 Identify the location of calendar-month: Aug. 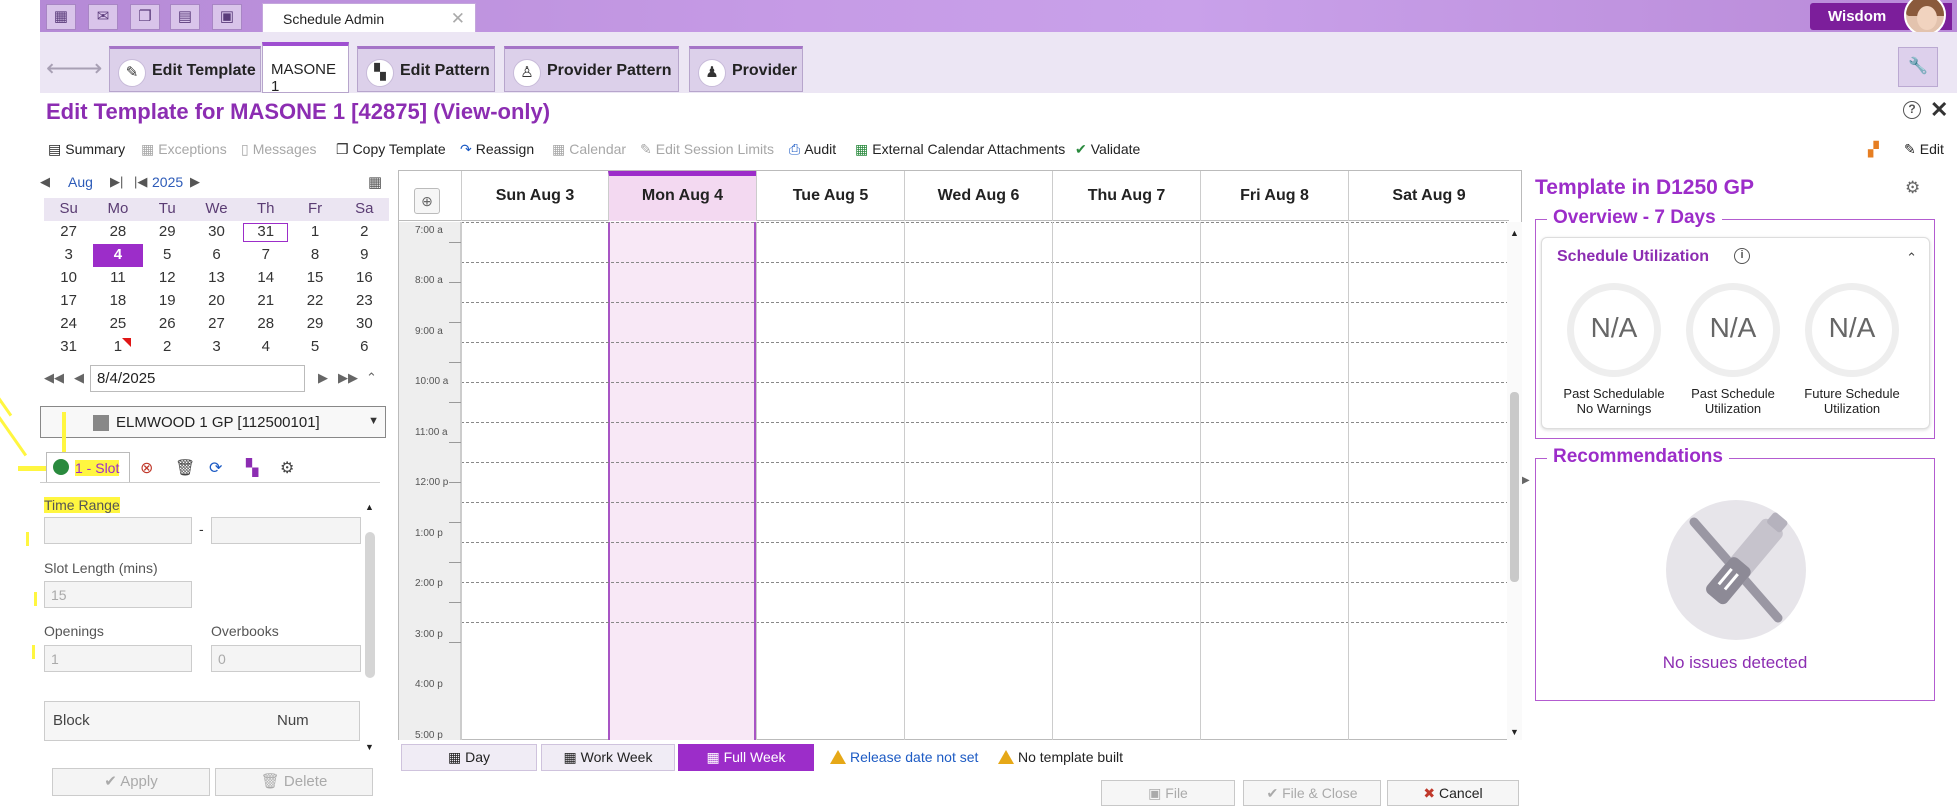
(80, 182).